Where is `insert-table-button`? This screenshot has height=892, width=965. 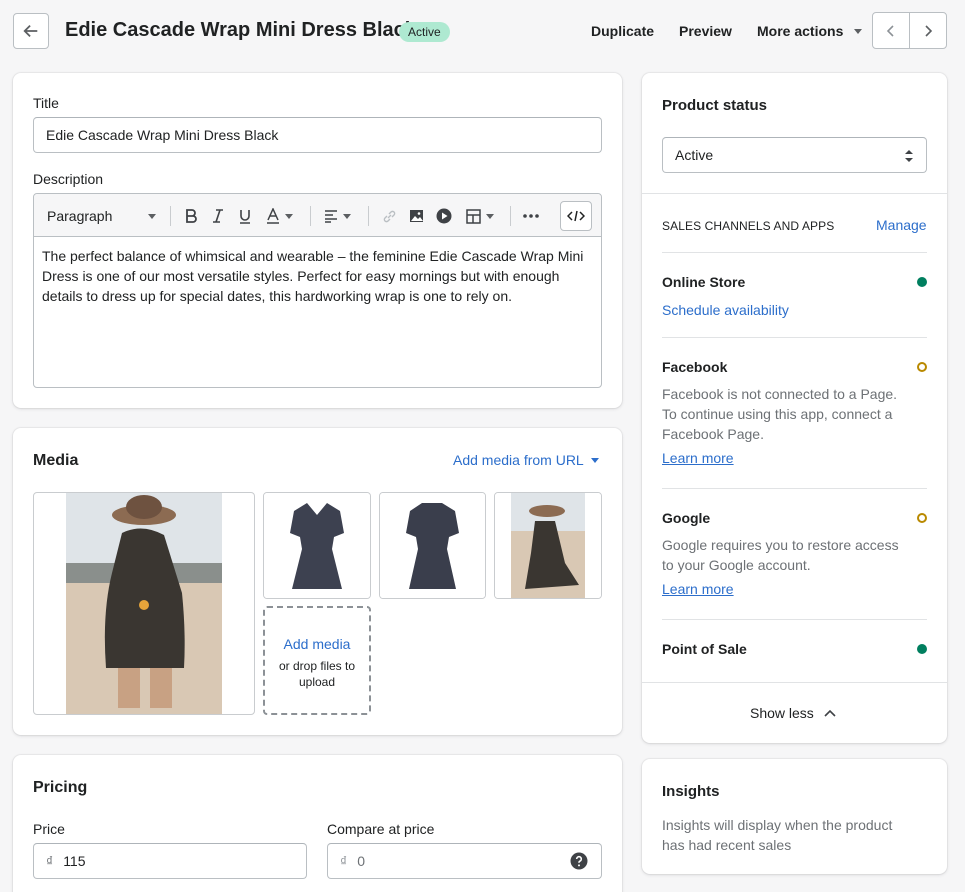
insert-table-button is located at coordinates (480, 216).